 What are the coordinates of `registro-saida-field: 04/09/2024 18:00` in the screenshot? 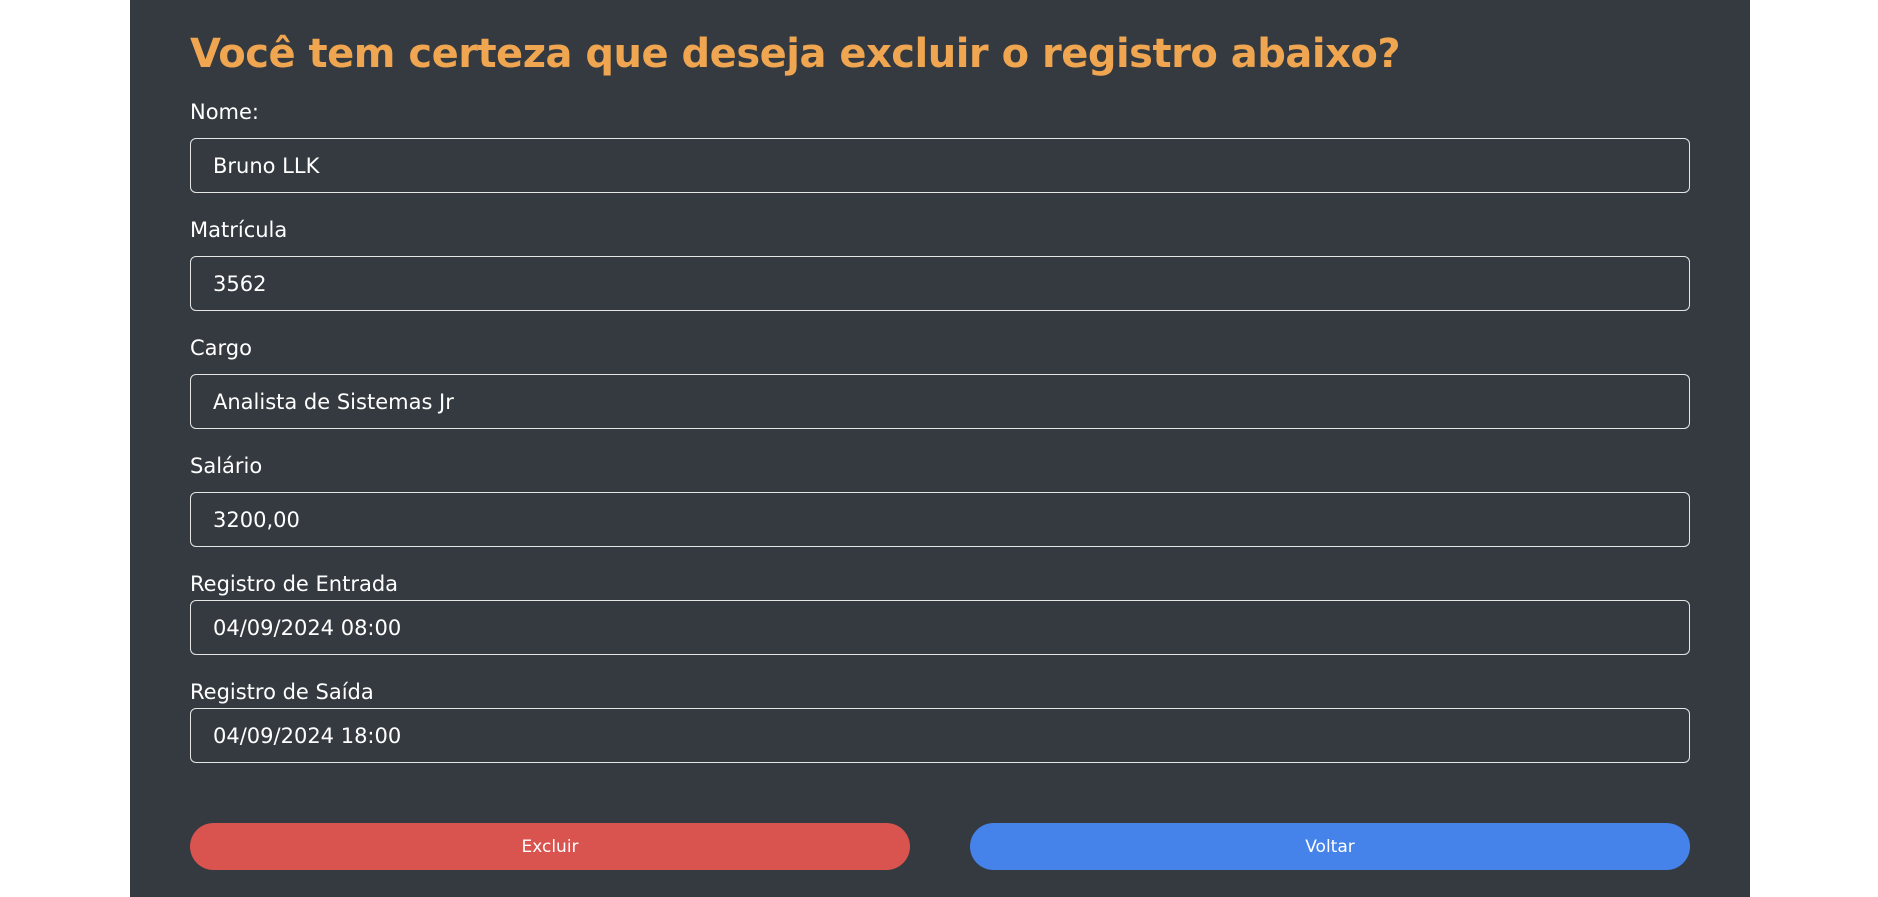 It's located at (940, 735).